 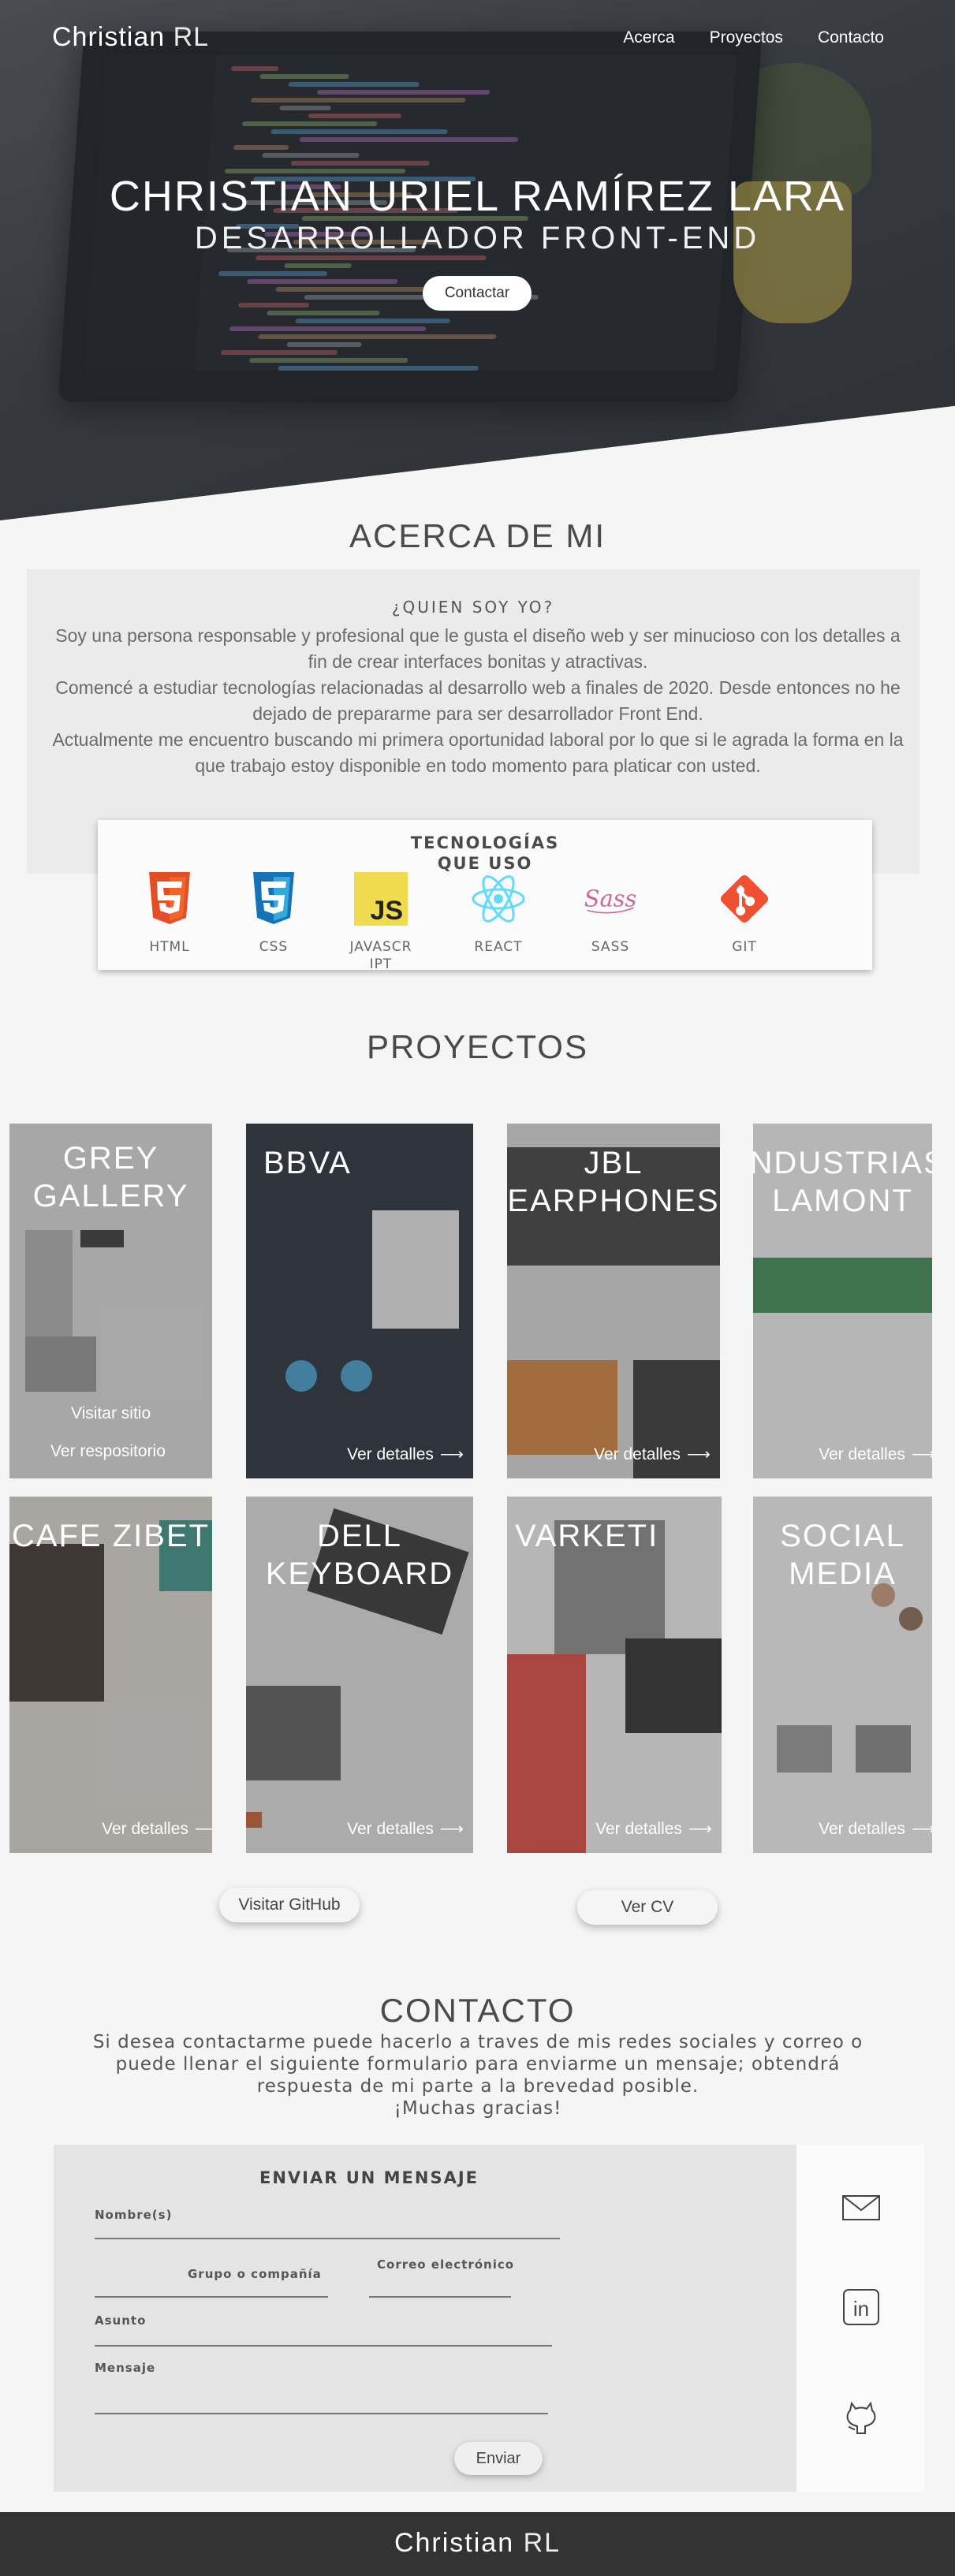 I want to click on social-links: in, so click(x=860, y=2318).